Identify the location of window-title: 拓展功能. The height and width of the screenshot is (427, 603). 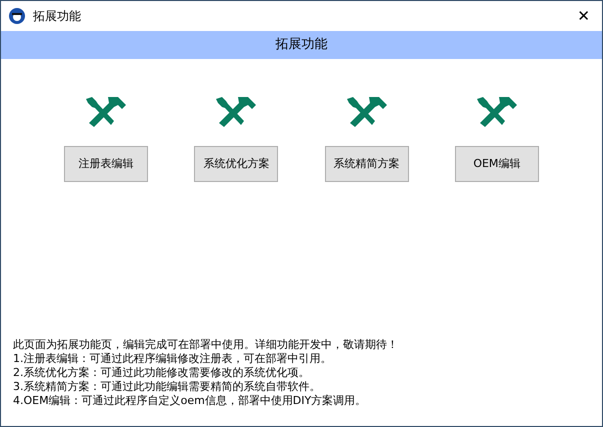
(57, 16).